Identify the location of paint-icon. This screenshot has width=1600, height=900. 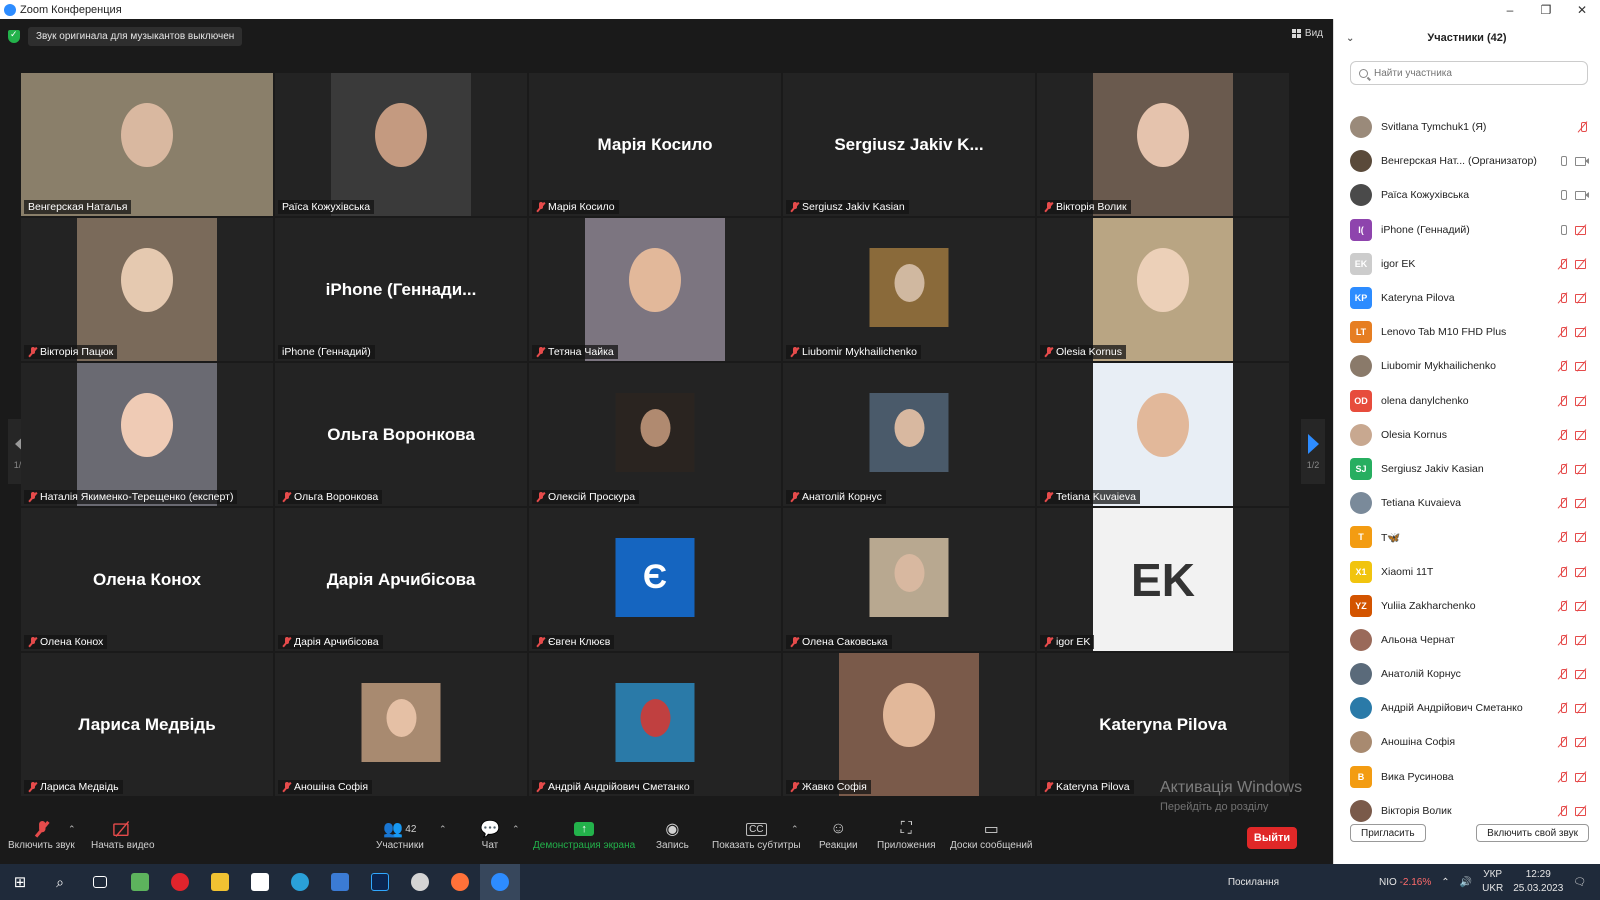
(420, 882).